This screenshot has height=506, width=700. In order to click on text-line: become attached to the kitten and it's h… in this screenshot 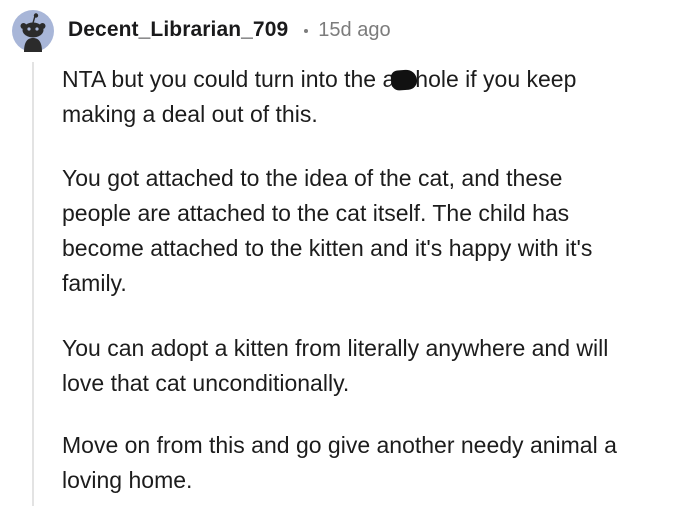, I will do `click(327, 248)`.